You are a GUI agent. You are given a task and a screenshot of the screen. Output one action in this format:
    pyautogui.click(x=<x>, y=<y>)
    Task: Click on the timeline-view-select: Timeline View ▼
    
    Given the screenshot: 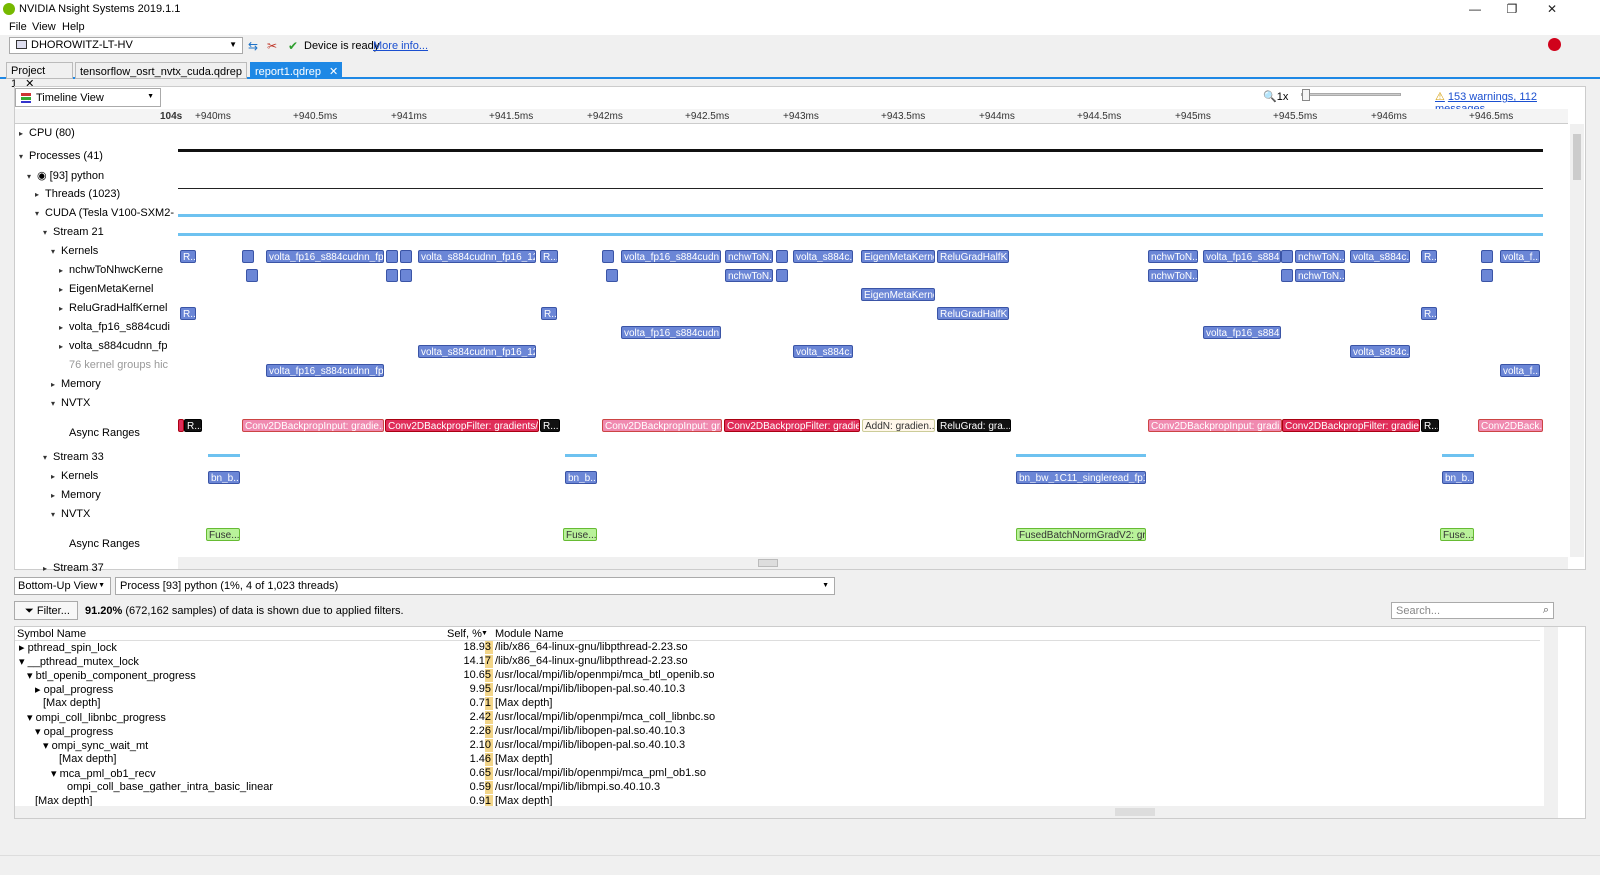 What is the action you would take?
    pyautogui.click(x=88, y=97)
    